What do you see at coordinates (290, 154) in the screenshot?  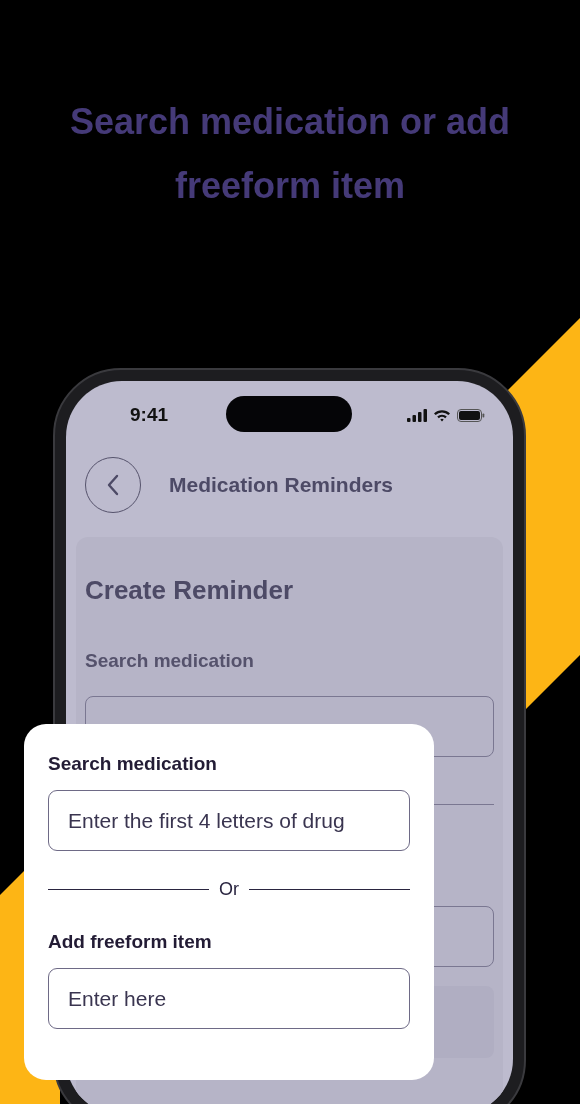 I see `headline: Search medication or add freeform item` at bounding box center [290, 154].